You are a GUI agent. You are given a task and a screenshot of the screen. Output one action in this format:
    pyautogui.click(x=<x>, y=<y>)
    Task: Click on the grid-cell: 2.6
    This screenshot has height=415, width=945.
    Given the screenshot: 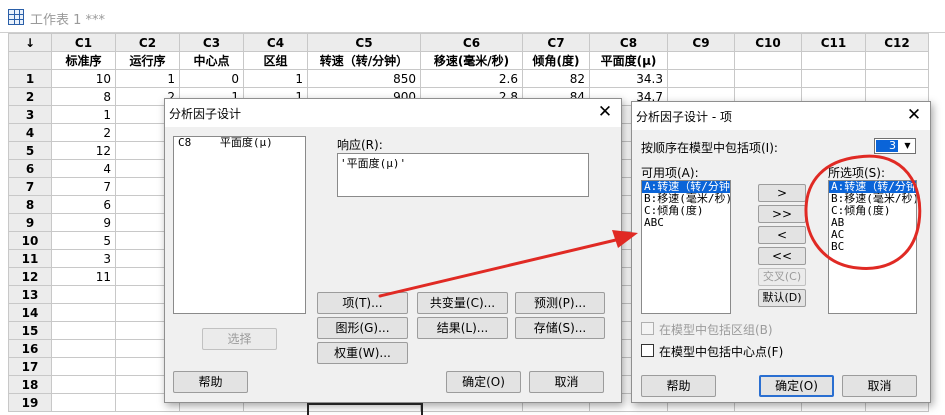 What is the action you would take?
    pyautogui.click(x=471, y=78)
    